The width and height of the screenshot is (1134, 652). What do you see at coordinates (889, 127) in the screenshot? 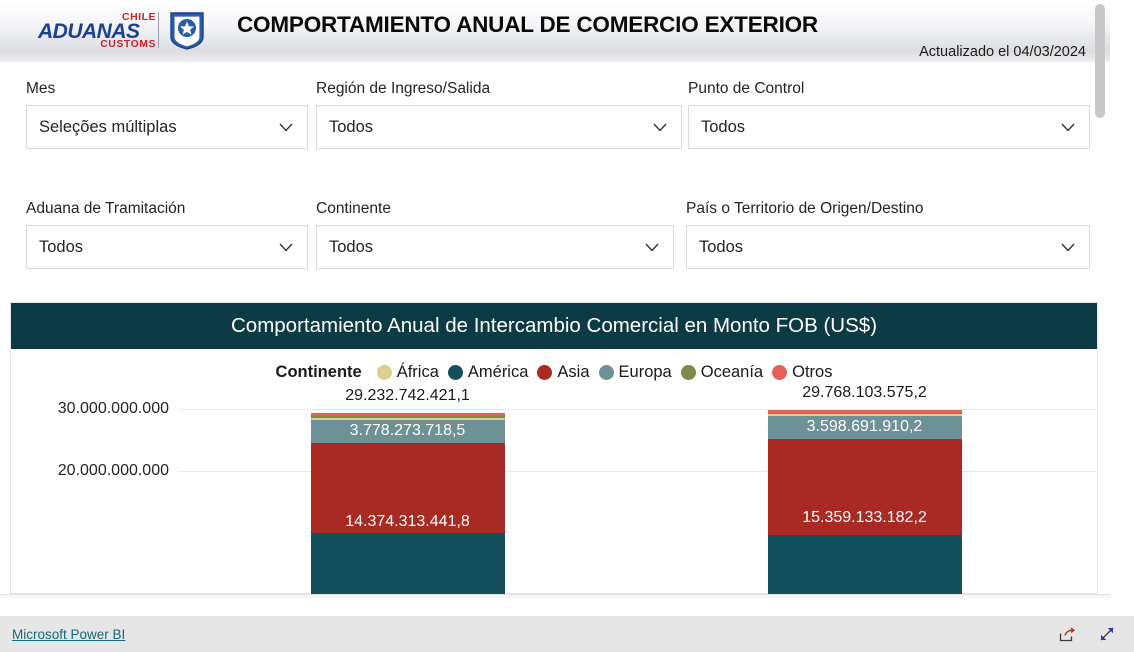
I see `slicer-dropdown-punto-control: Todos` at bounding box center [889, 127].